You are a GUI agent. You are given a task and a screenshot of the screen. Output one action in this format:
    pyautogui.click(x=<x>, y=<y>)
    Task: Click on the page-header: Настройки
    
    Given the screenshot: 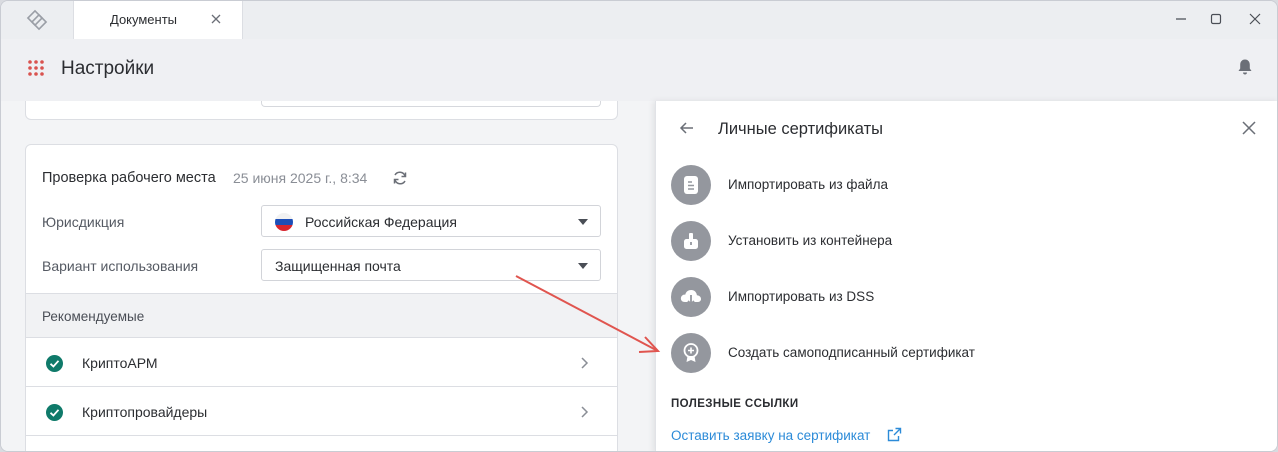 What is the action you would take?
    pyautogui.click(x=639, y=70)
    